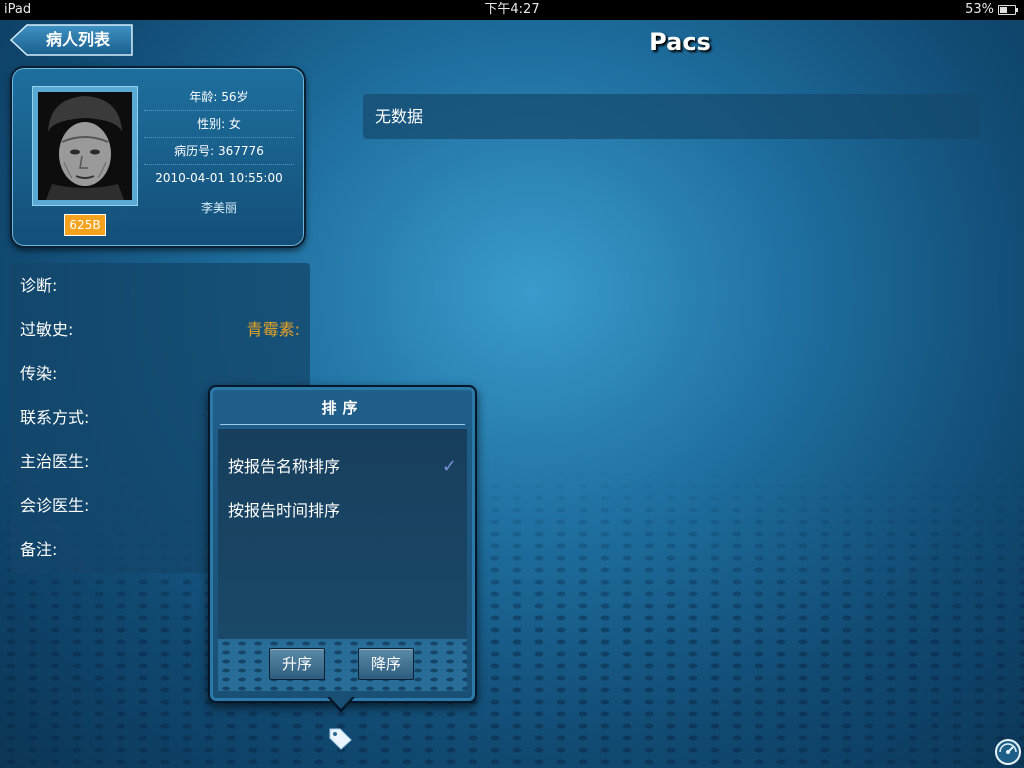 The image size is (1024, 768). I want to click on sort-by-report-name-option: 按报告名称排序 ✓, so click(342, 467).